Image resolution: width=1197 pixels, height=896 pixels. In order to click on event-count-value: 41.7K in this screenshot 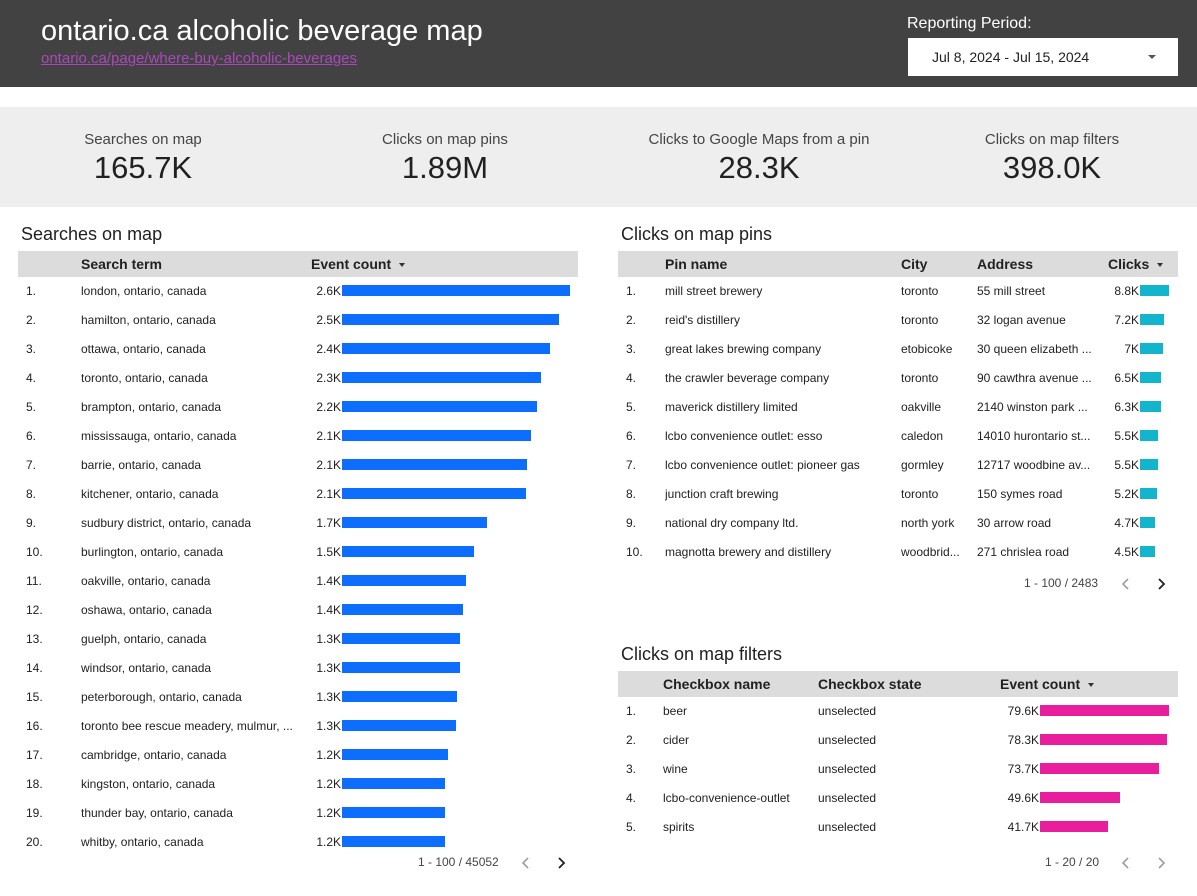, I will do `click(1023, 827)`.